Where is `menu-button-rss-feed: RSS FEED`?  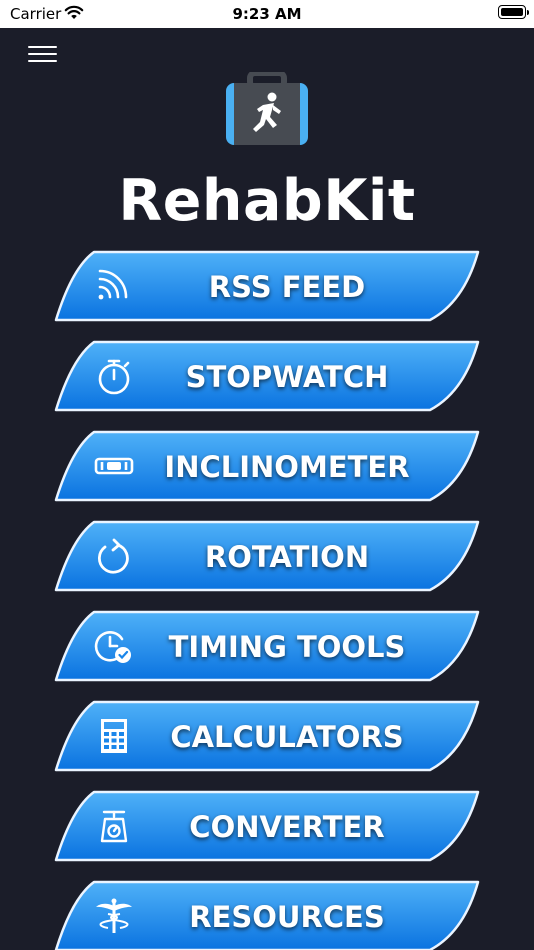
menu-button-rss-feed: RSS FEED is located at coordinates (267, 286).